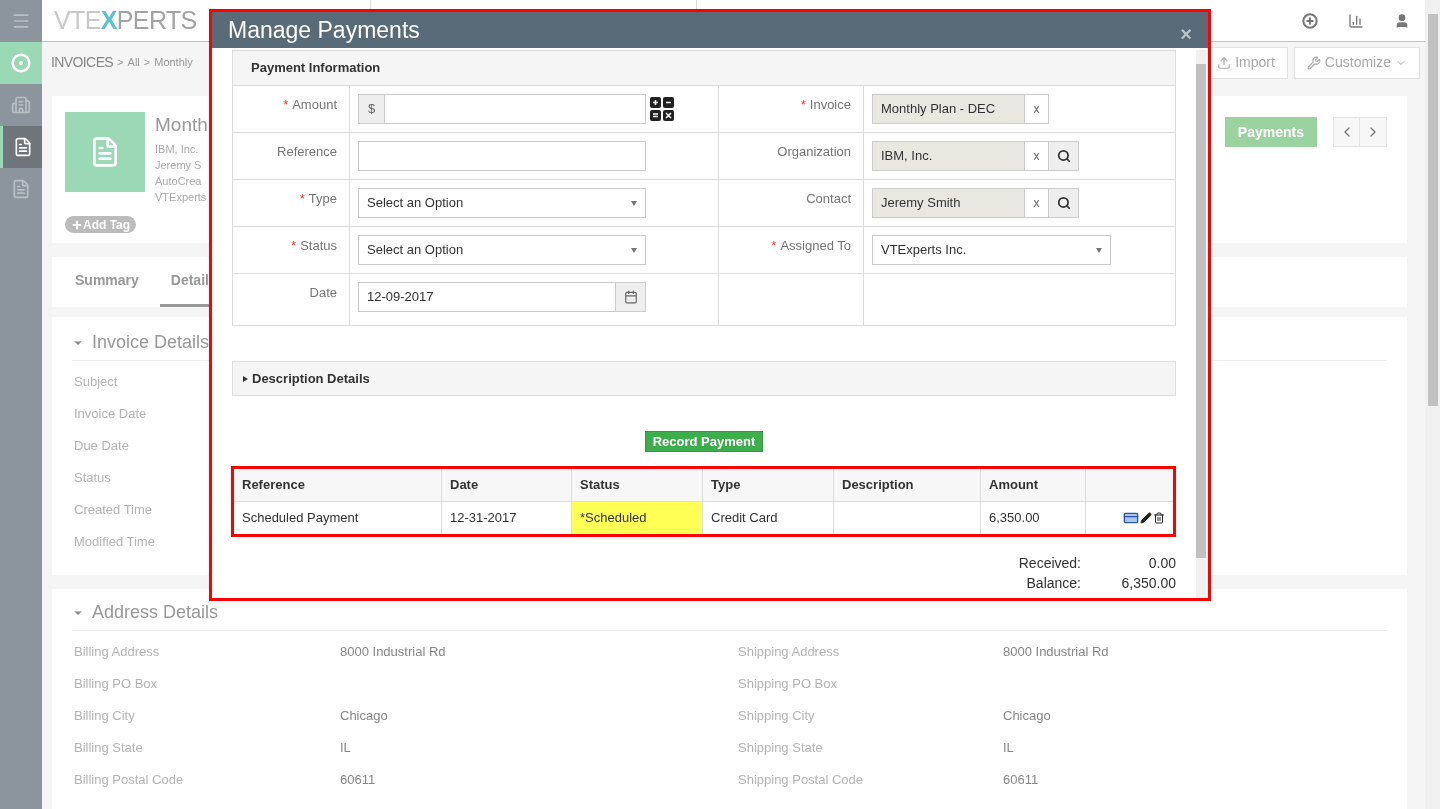 Image resolution: width=1440 pixels, height=809 pixels. What do you see at coordinates (787, 683) in the screenshot?
I see `field-label: Shipping PO Box` at bounding box center [787, 683].